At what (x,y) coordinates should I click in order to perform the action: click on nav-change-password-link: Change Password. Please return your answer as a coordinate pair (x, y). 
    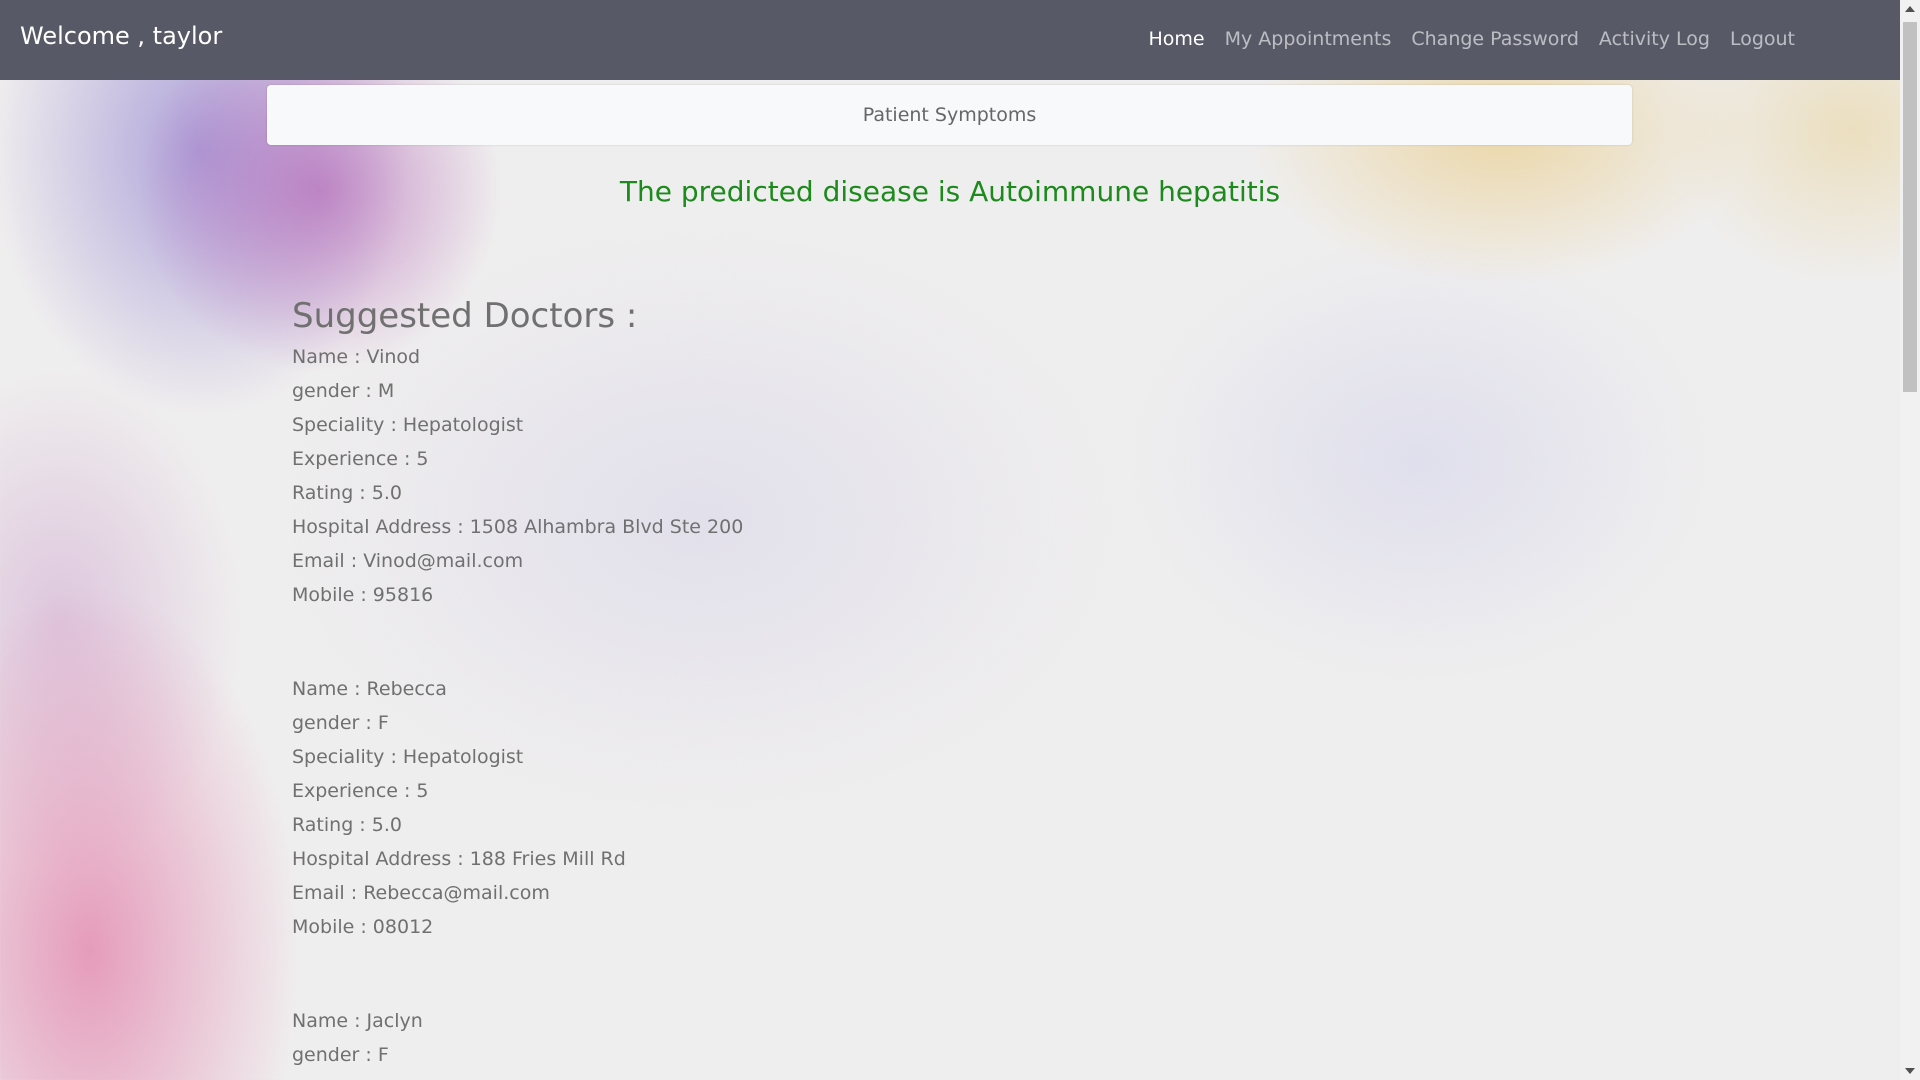
    Looking at the image, I should click on (1495, 39).